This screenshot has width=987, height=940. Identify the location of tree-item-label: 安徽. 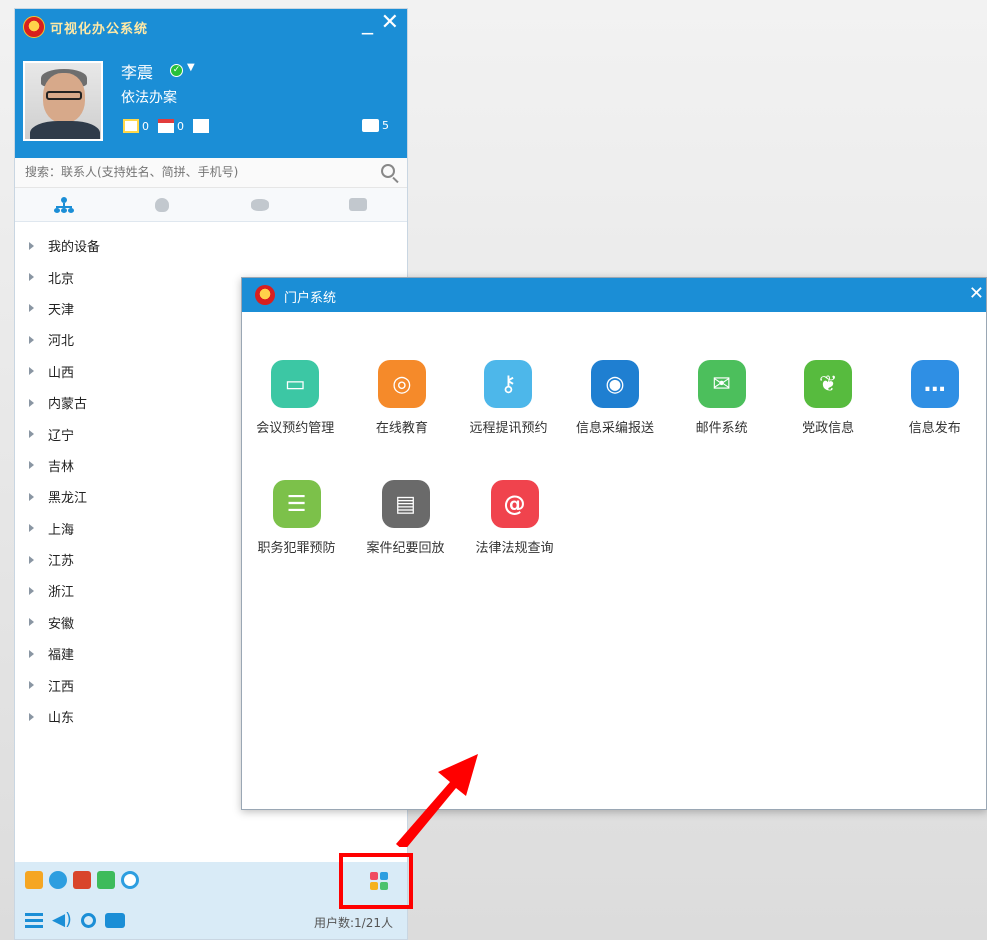
(61, 624).